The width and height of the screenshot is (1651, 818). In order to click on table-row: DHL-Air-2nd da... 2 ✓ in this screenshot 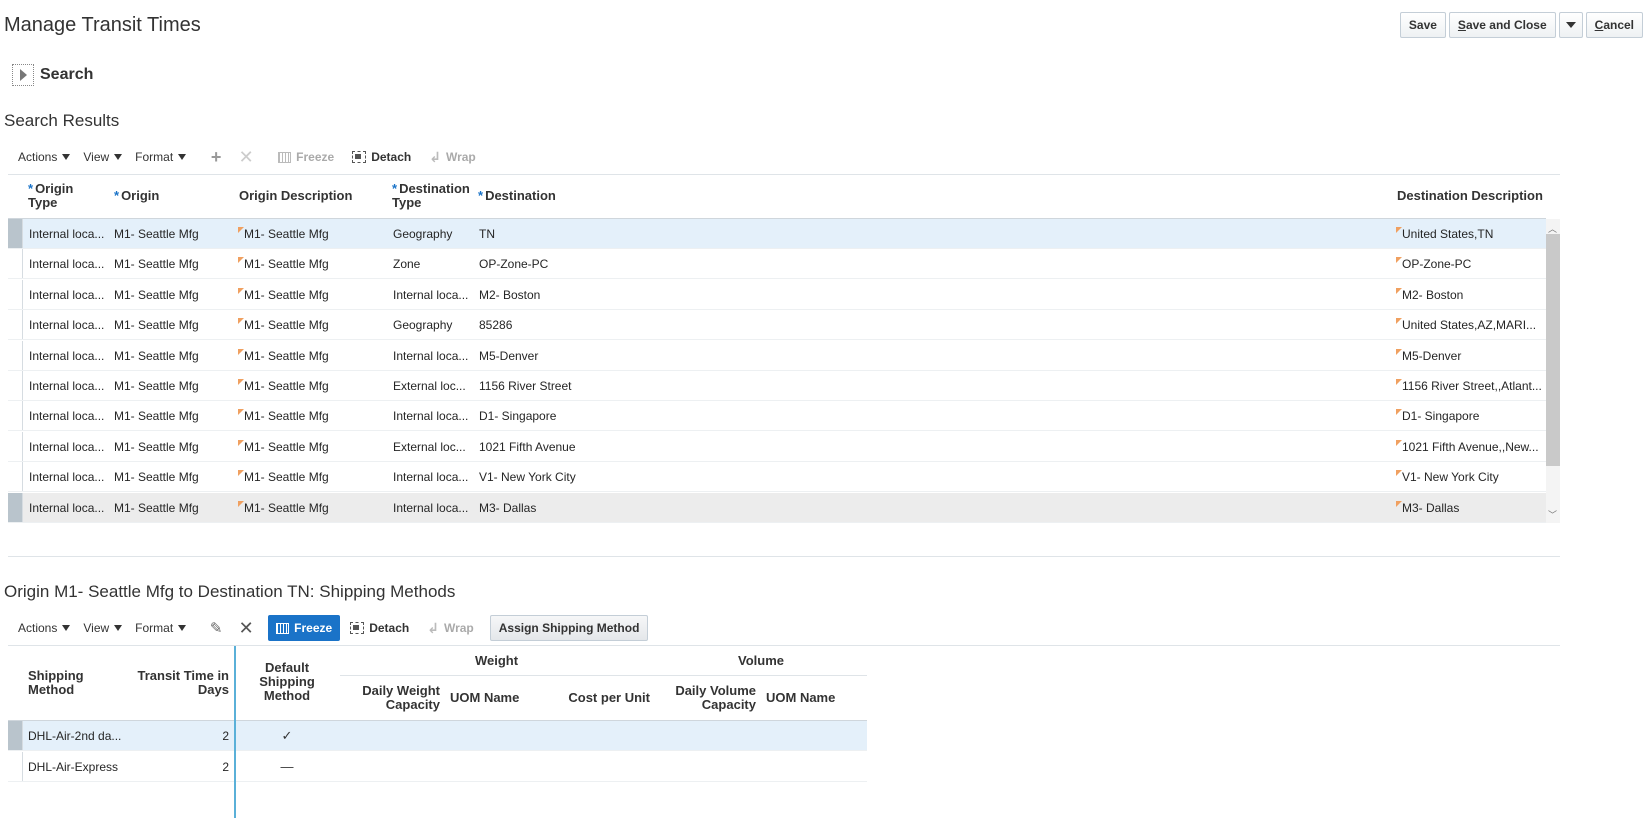, I will do `click(437, 736)`.